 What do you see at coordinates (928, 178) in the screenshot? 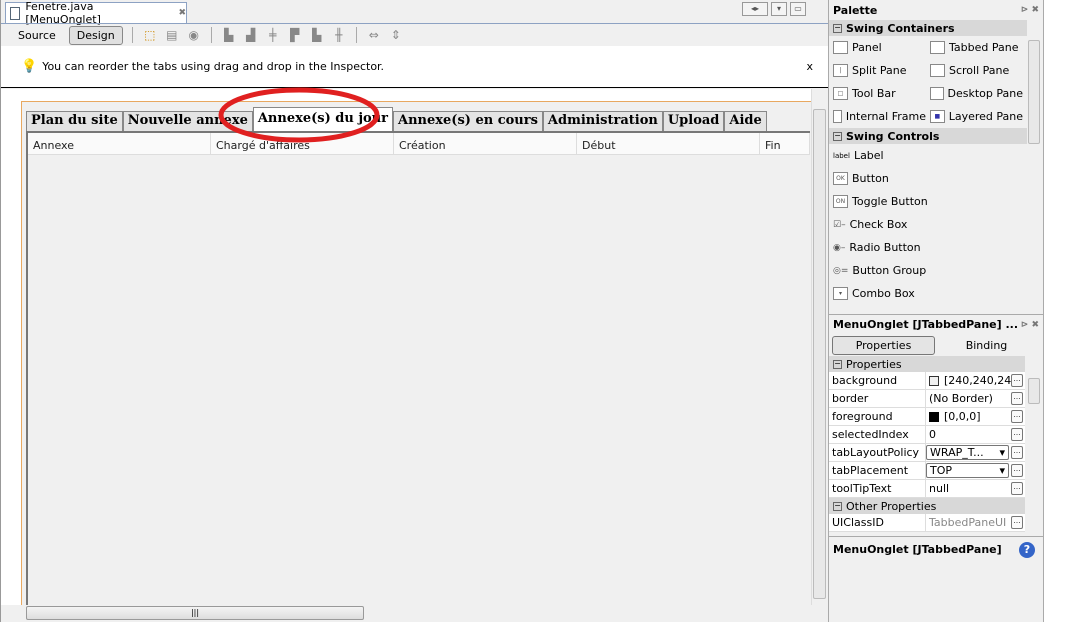
I see `palette-item-button: OK Button` at bounding box center [928, 178].